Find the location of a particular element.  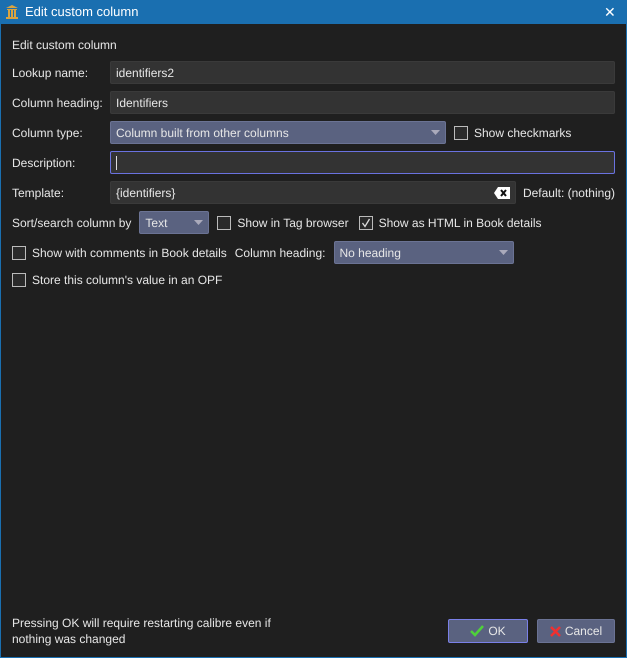

close-button: ✕ is located at coordinates (610, 12).